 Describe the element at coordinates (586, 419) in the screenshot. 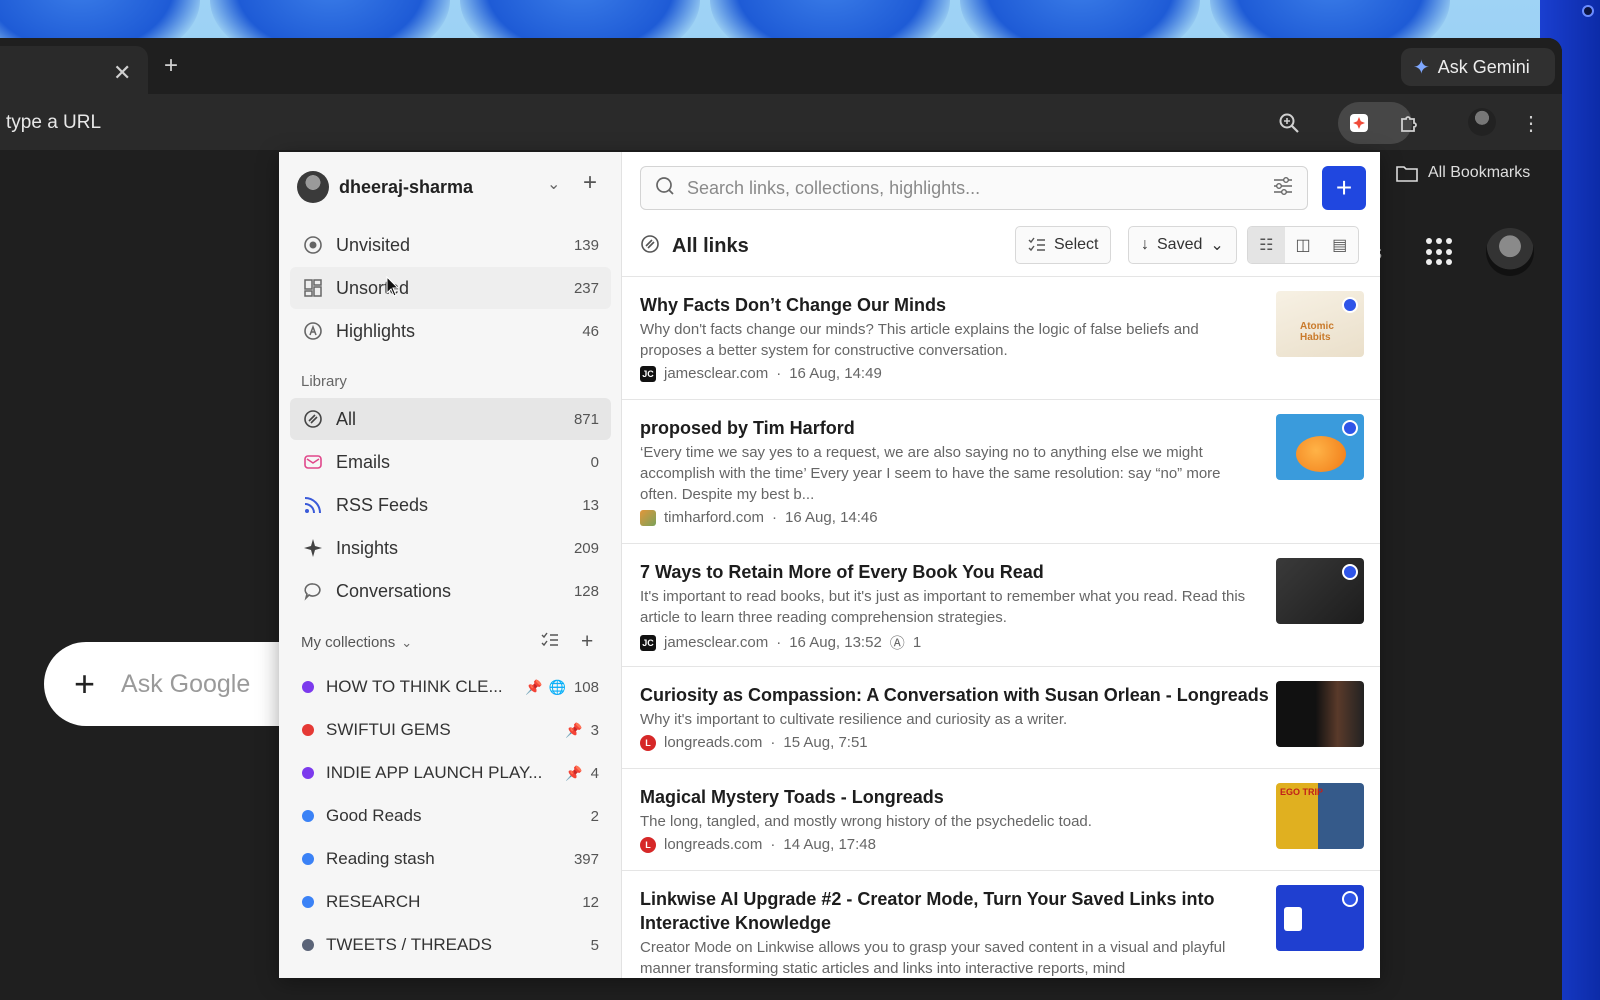

I see `nav-count: 871` at that location.